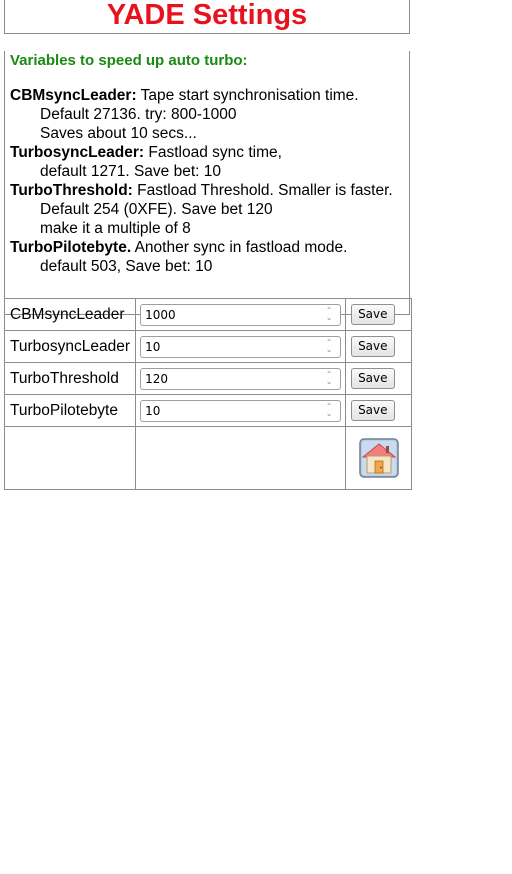 The width and height of the screenshot is (512, 874). I want to click on home-icon, so click(378, 458).